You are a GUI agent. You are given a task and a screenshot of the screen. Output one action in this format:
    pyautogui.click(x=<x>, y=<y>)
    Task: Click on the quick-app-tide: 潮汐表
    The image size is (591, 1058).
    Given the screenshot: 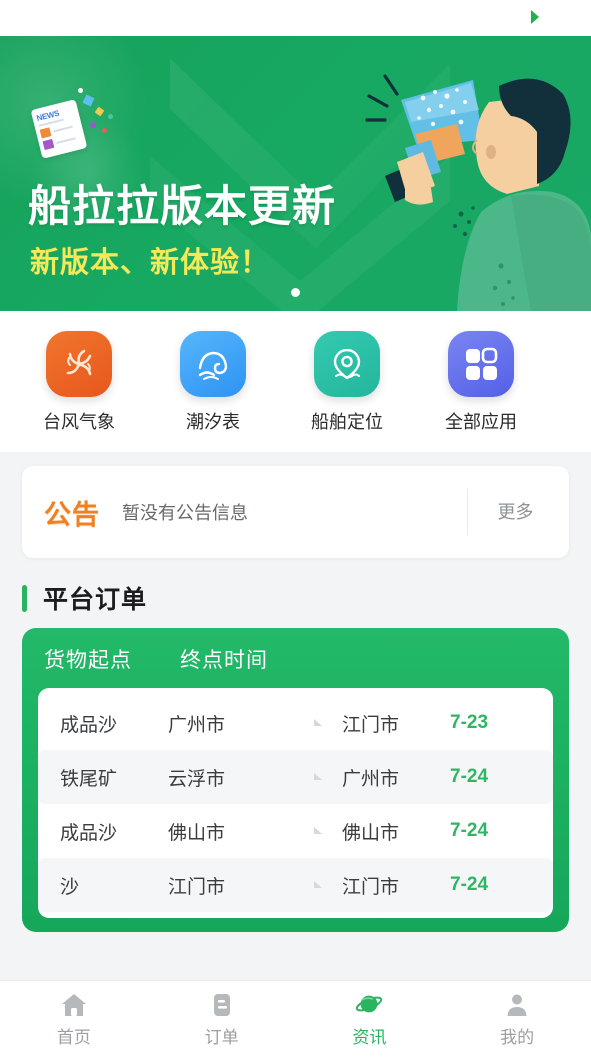 What is the action you would take?
    pyautogui.click(x=213, y=382)
    